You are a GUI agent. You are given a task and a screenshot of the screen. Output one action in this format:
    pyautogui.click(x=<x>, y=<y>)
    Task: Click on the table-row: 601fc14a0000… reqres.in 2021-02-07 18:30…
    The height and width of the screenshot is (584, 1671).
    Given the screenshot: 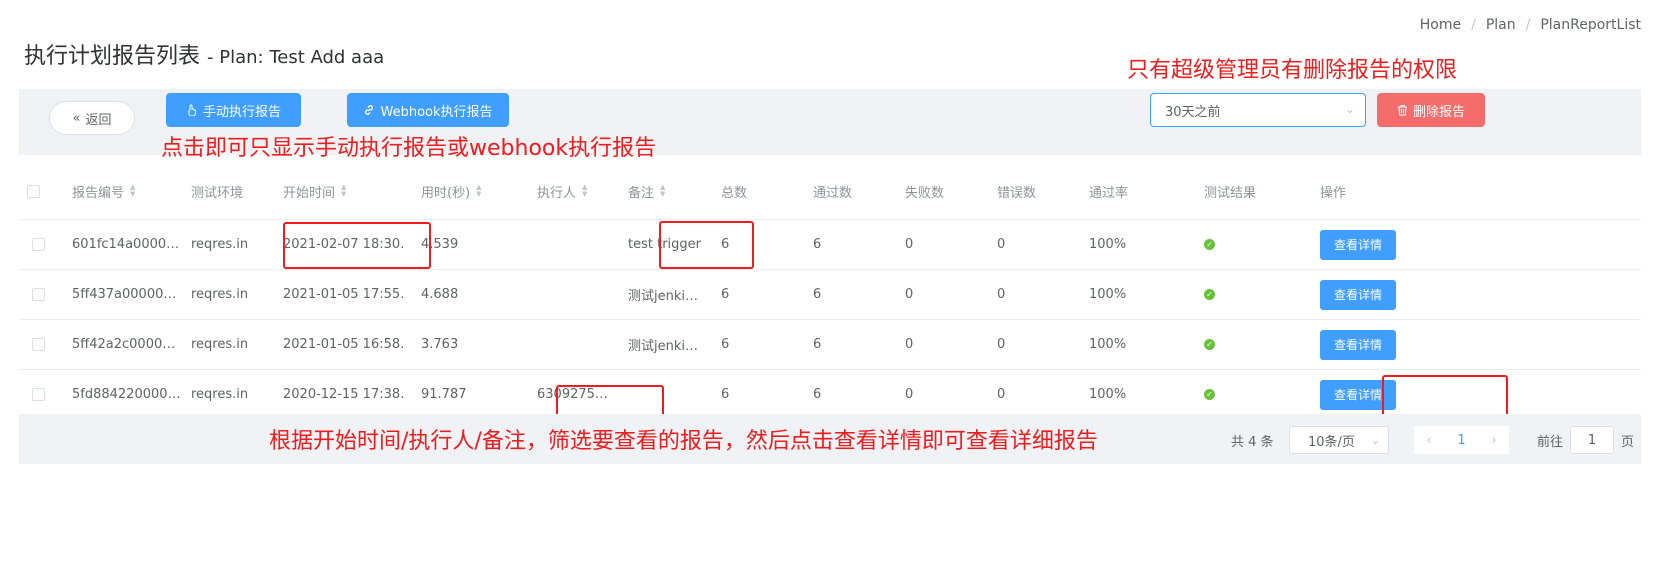 What is the action you would take?
    pyautogui.click(x=830, y=245)
    